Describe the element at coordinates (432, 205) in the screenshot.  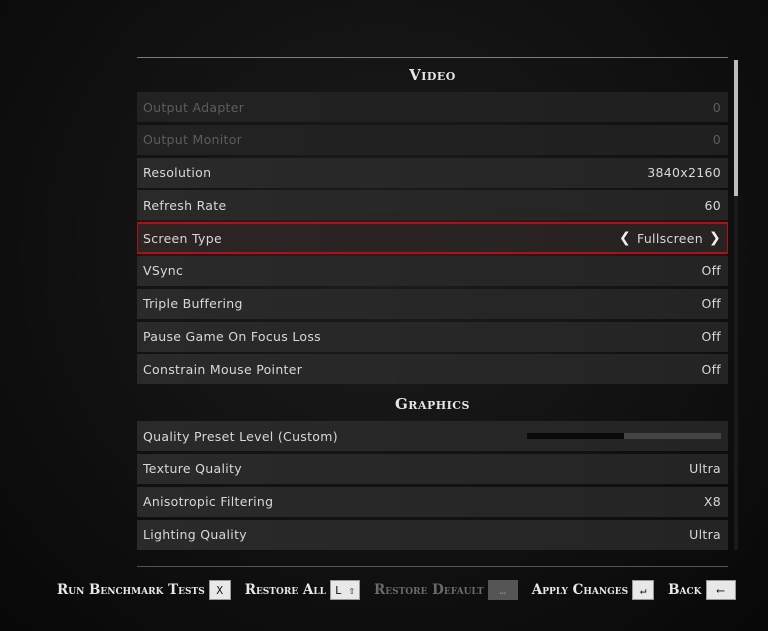
I see `setting-refresh-rate: Refresh Rate 60` at that location.